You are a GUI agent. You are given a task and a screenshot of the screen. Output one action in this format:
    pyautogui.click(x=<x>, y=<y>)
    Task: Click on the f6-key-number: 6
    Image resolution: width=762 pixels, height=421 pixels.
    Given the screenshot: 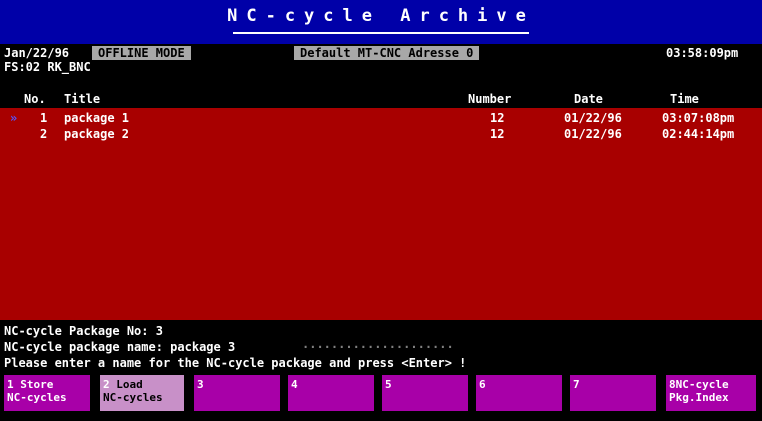 What is the action you would take?
    pyautogui.click(x=482, y=384)
    